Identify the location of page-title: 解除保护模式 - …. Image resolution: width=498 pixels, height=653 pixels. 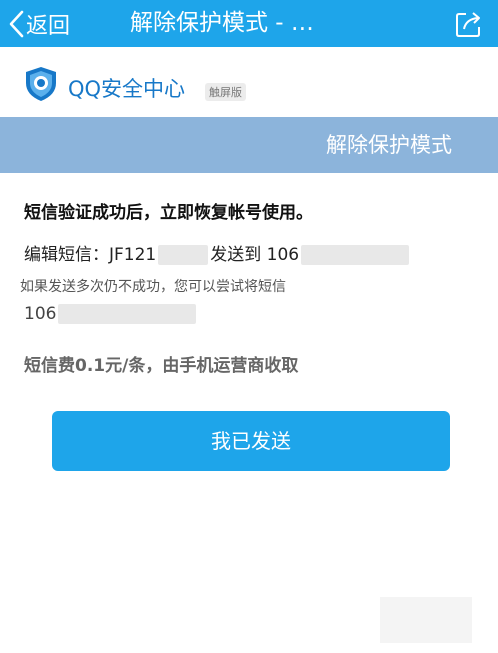
(222, 23).